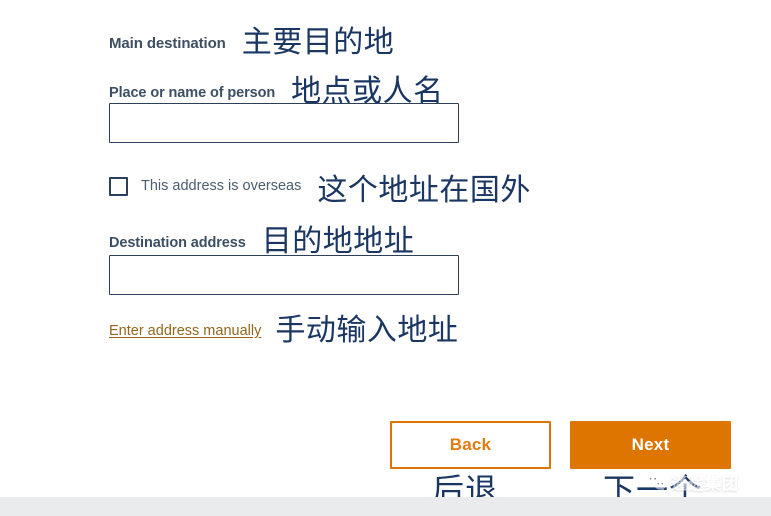 The image size is (771, 516). Describe the element at coordinates (367, 330) in the screenshot. I see `enter-address-manually-translation: 手动输入地址` at that location.